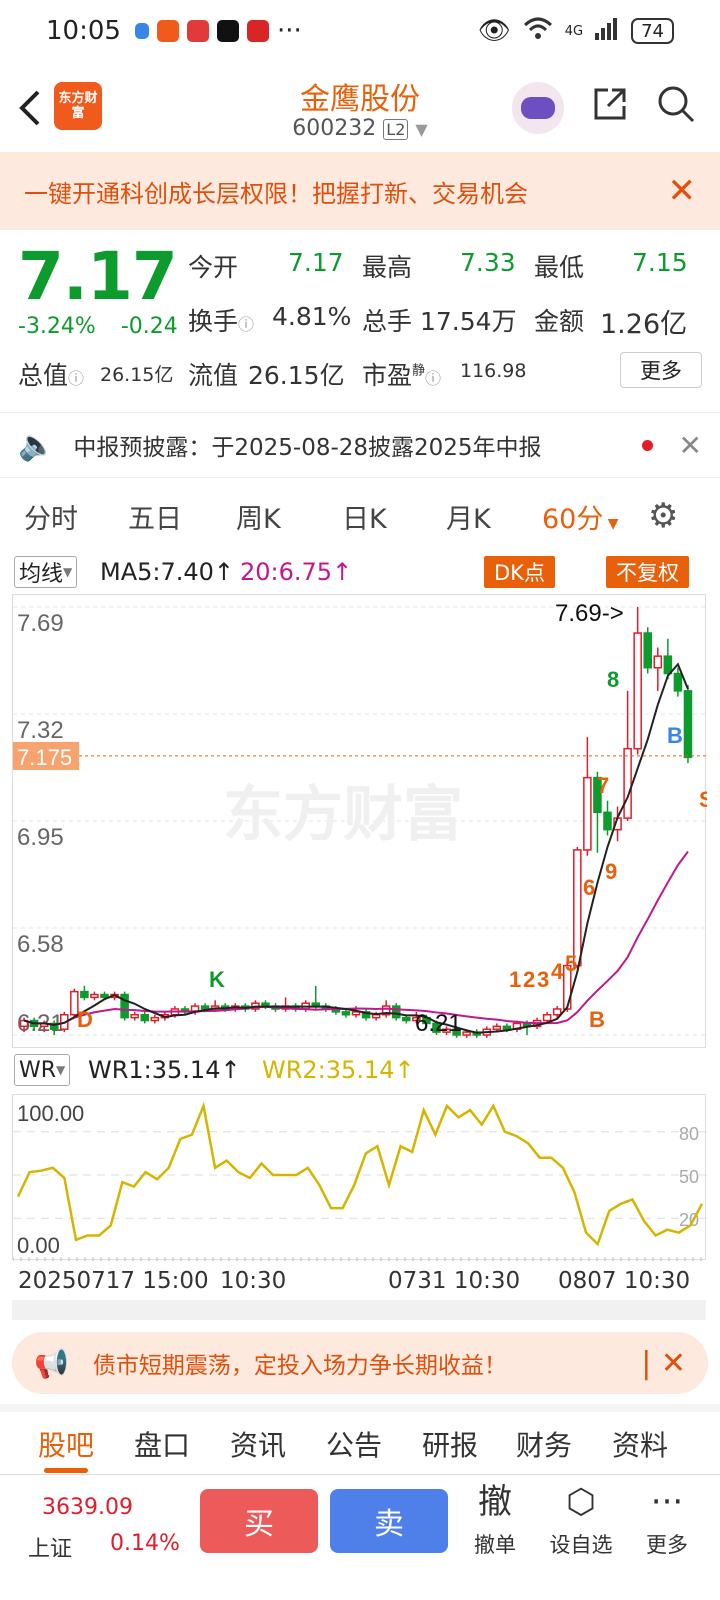  Describe the element at coordinates (50, 1113) in the screenshot. I see `wr-top-tick: 100.00` at that location.